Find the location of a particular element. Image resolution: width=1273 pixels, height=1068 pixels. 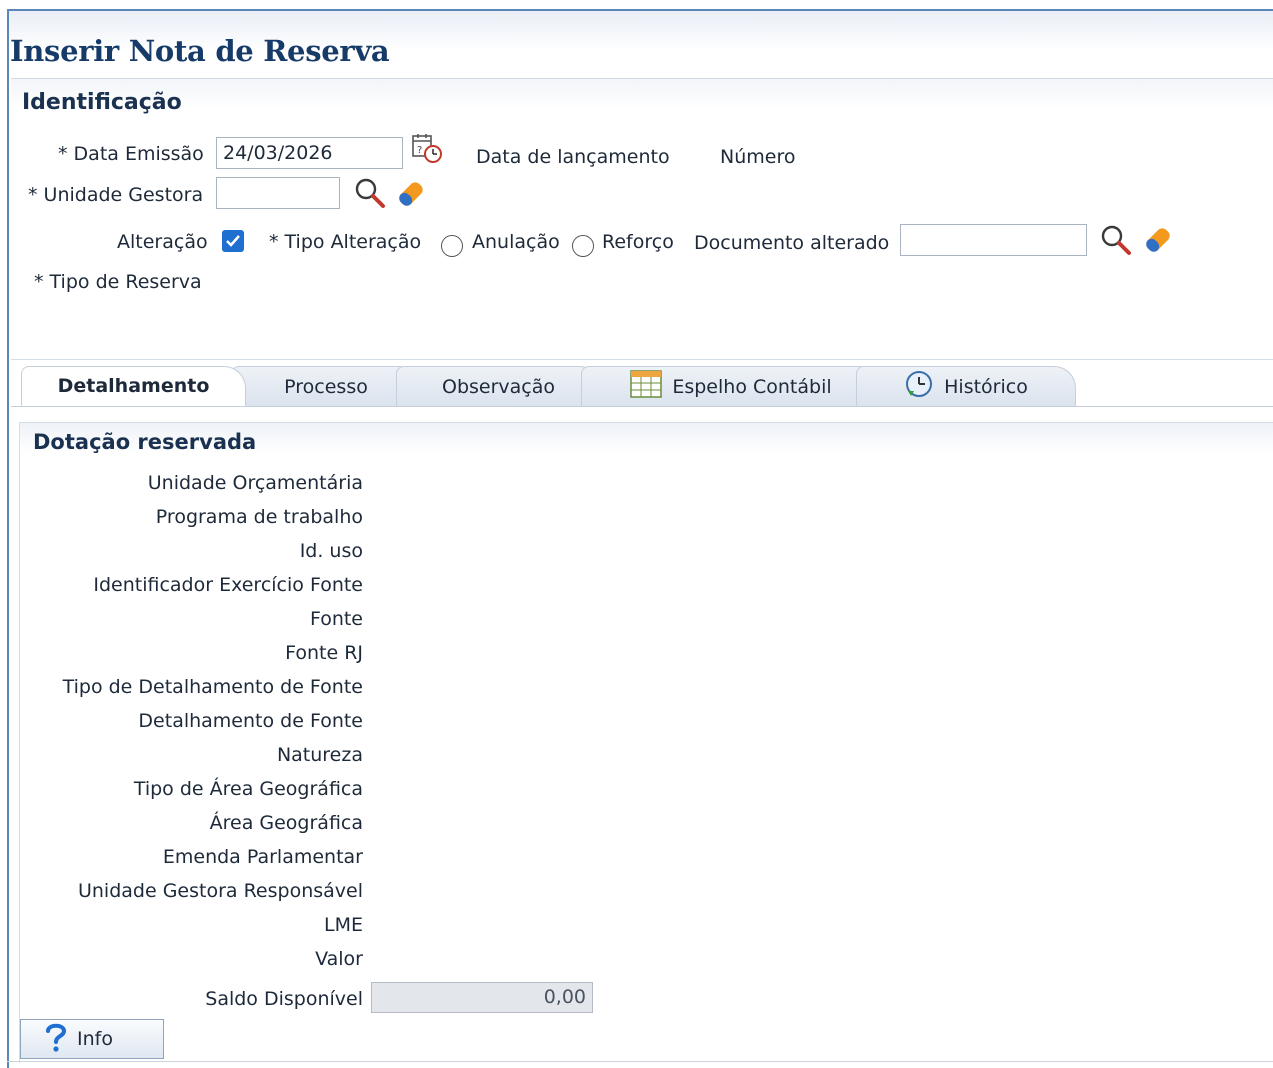

unidade-gestora-input is located at coordinates (278, 193).